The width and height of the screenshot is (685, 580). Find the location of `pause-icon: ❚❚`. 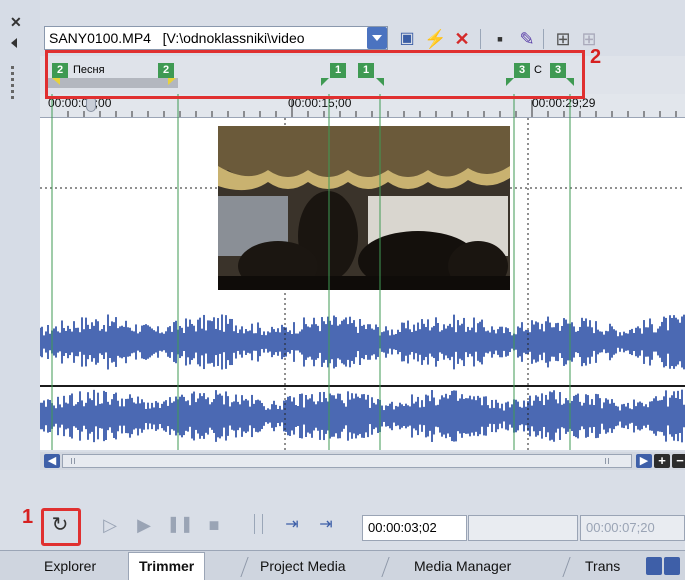

pause-icon: ❚❚ is located at coordinates (180, 525).